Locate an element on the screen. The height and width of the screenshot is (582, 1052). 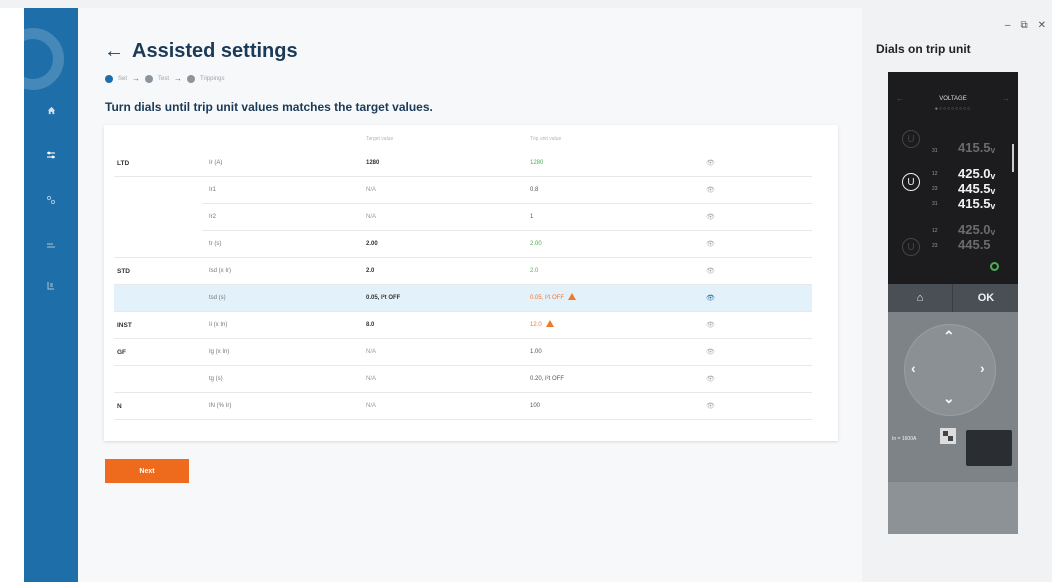
target-value: 8.0 is located at coordinates (370, 325).